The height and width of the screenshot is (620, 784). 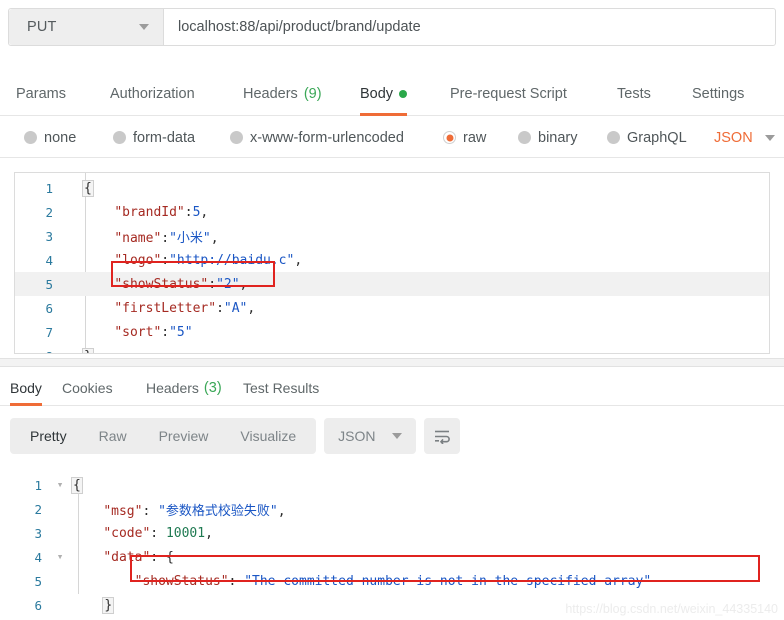 What do you see at coordinates (469, 27) in the screenshot?
I see `request-url-input: localhost:88/api/product/brand/update` at bounding box center [469, 27].